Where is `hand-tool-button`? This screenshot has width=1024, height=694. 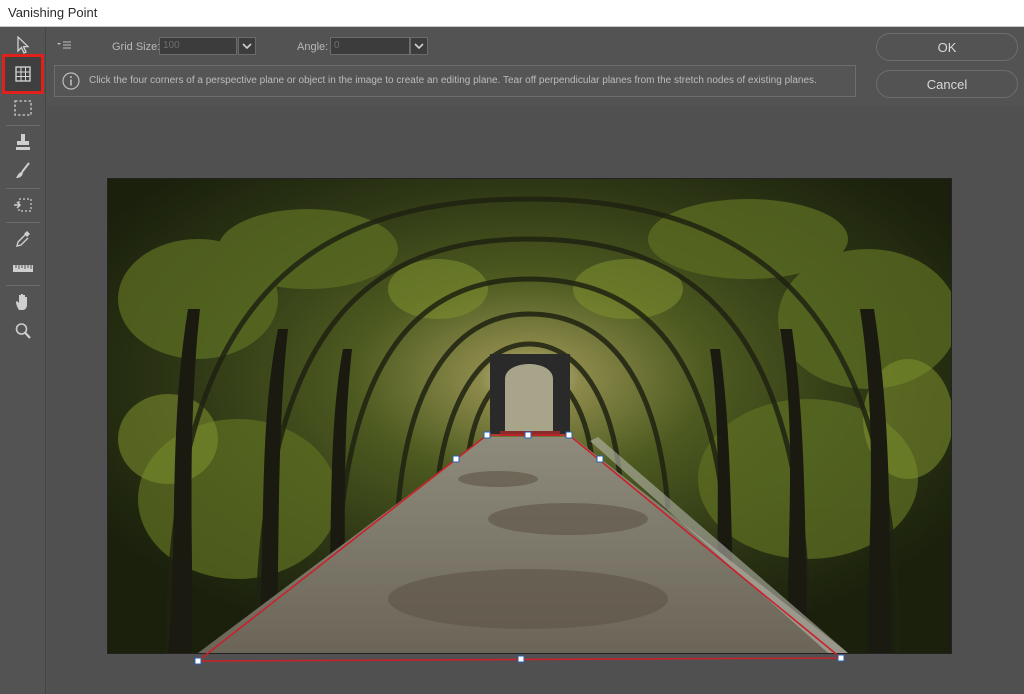
hand-tool-button is located at coordinates (23, 302).